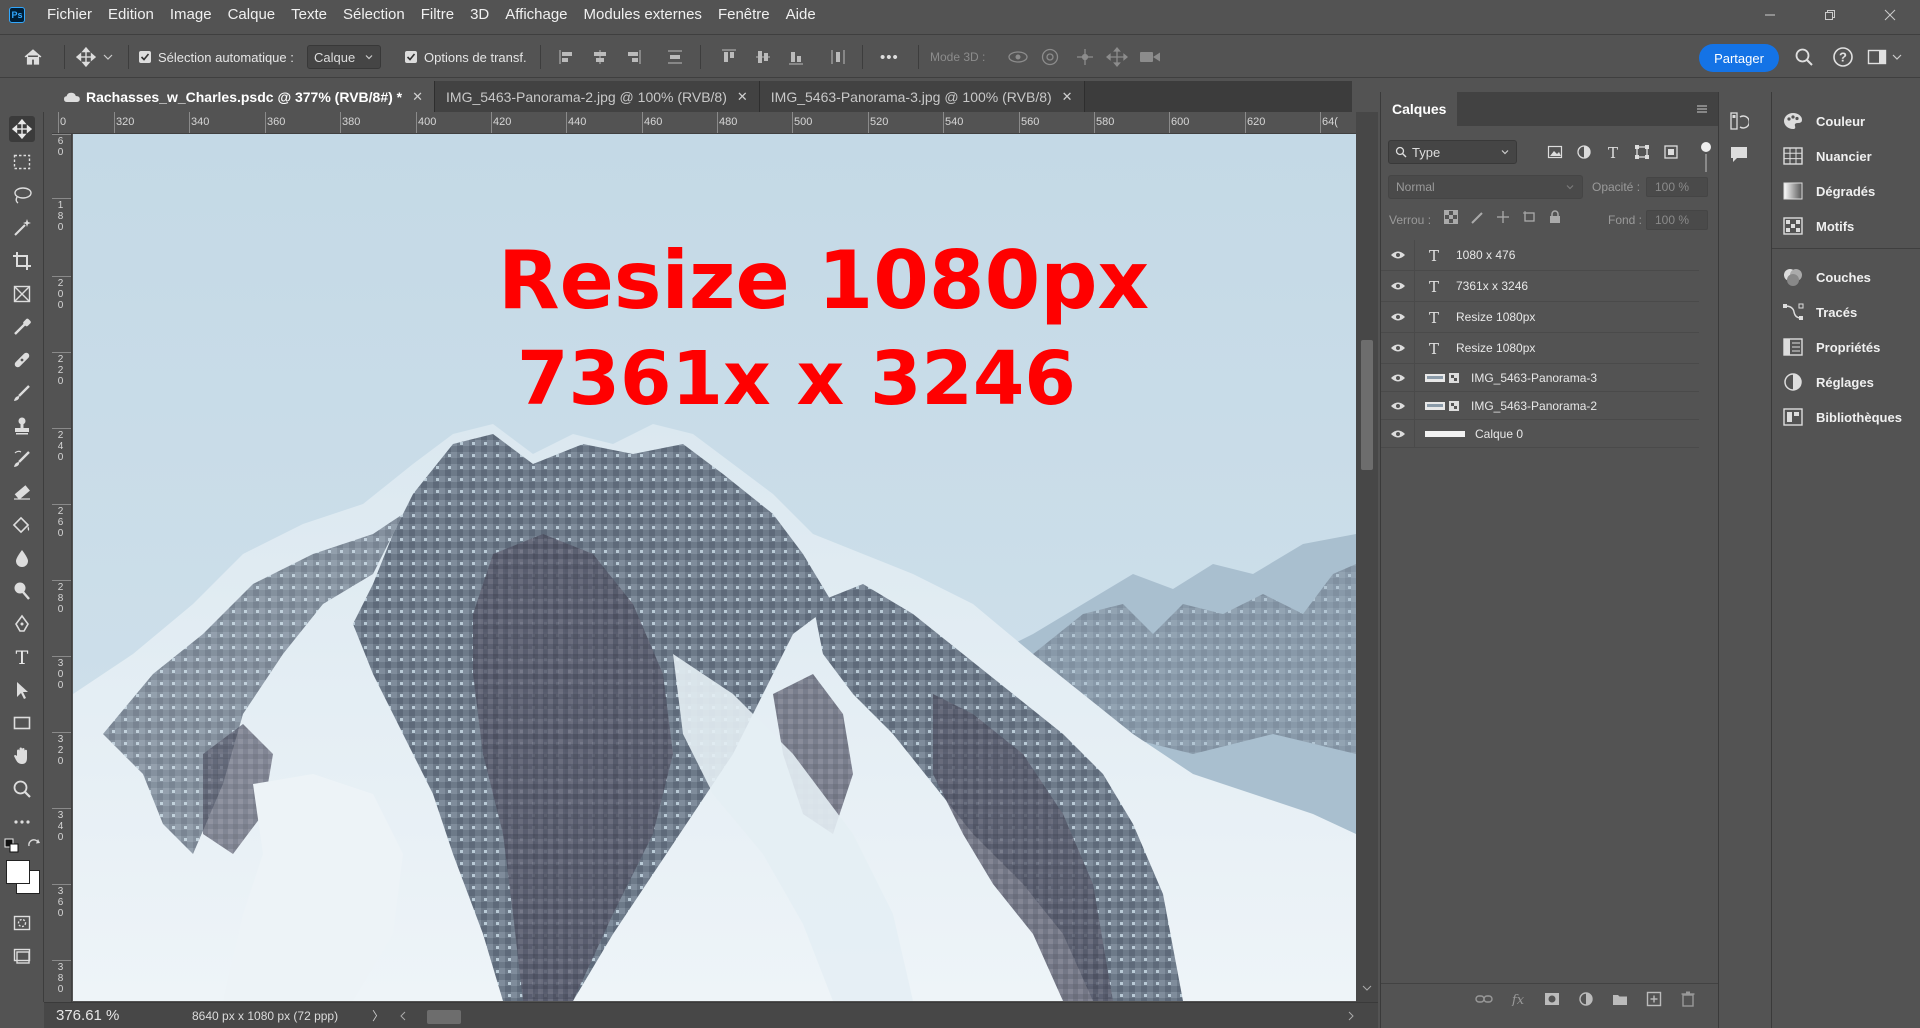 Image resolution: width=1920 pixels, height=1028 pixels. I want to click on more-options-button: •••, so click(889, 57).